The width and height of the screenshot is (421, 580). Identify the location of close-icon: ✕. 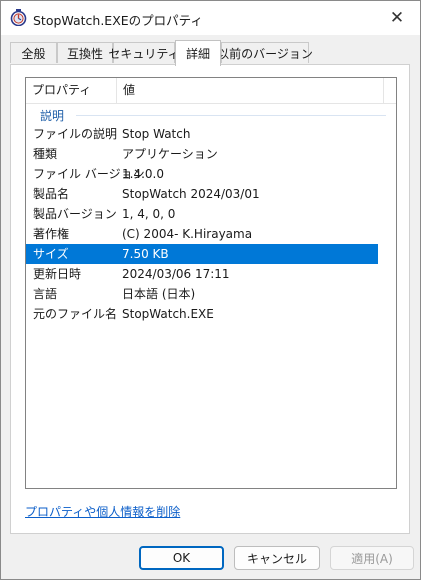
(397, 18).